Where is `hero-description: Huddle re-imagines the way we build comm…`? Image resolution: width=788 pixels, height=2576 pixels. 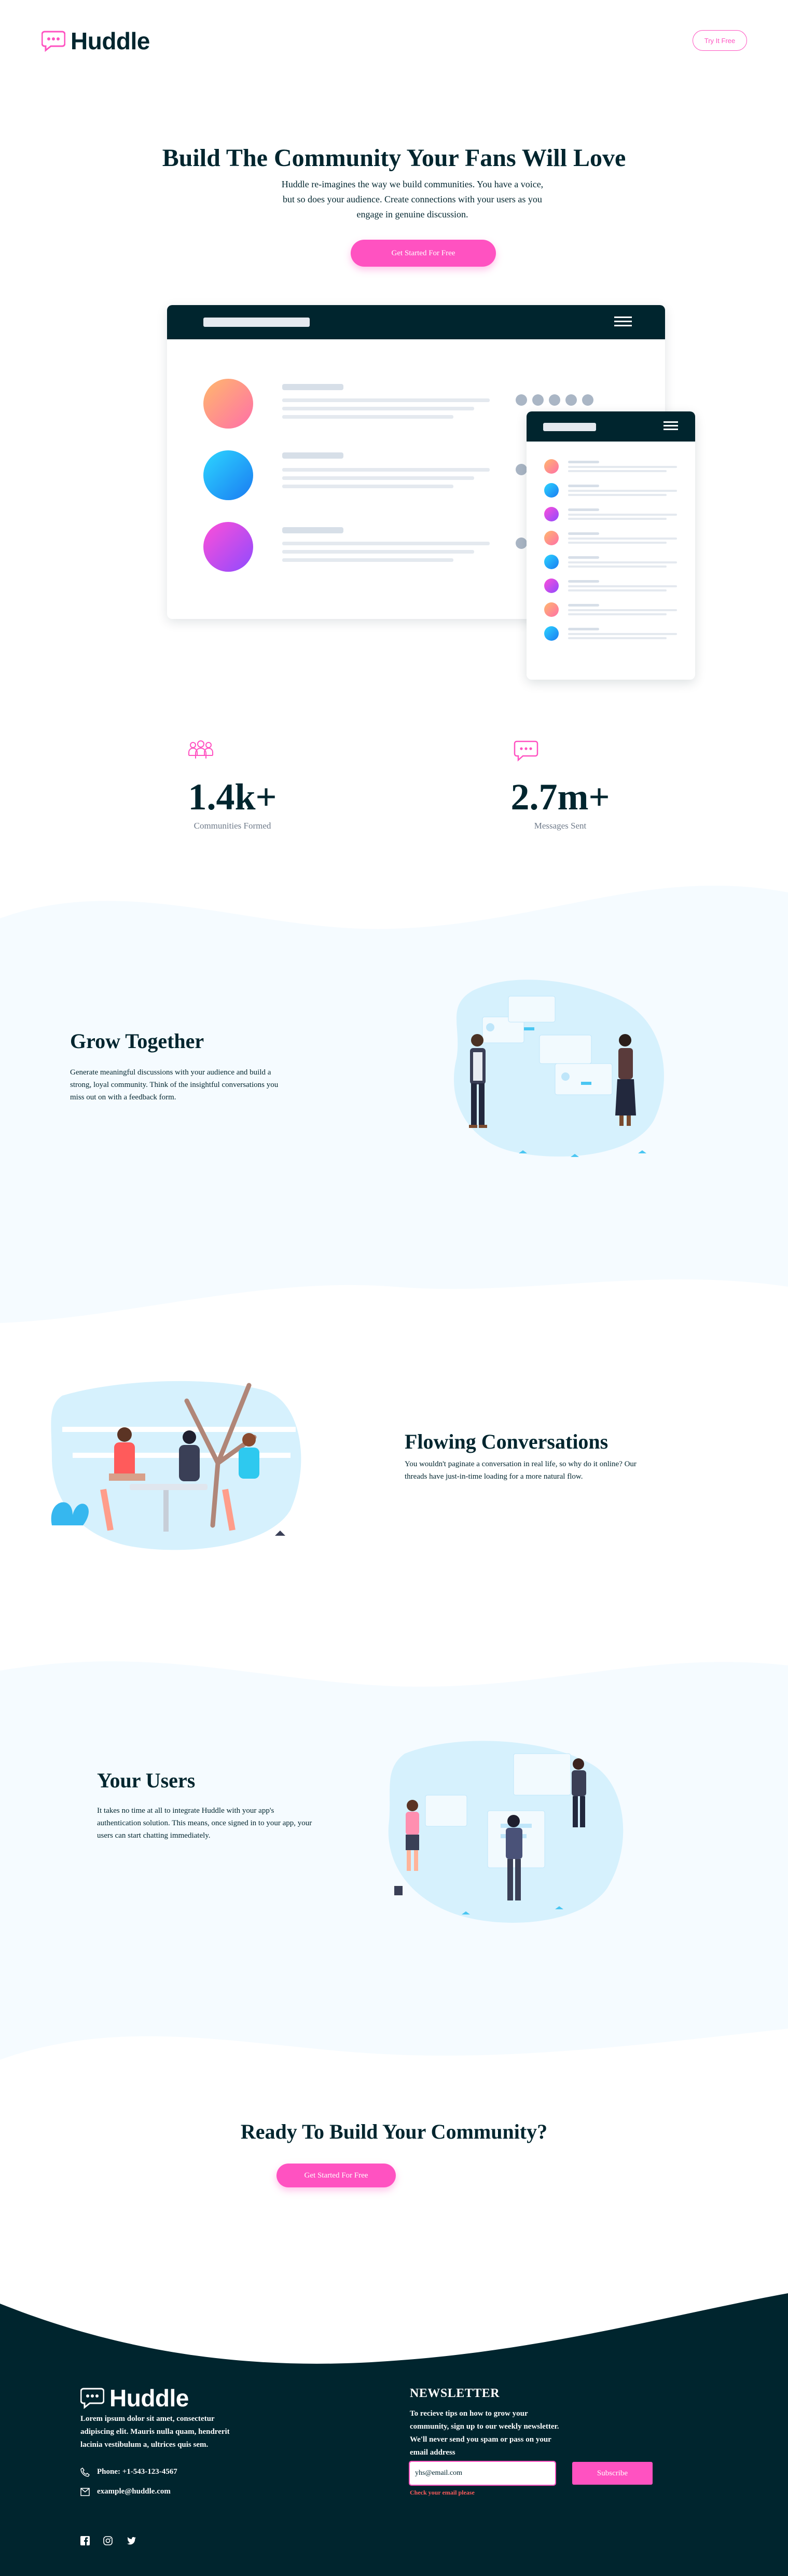 hero-description: Huddle re-imagines the way we build comm… is located at coordinates (412, 199).